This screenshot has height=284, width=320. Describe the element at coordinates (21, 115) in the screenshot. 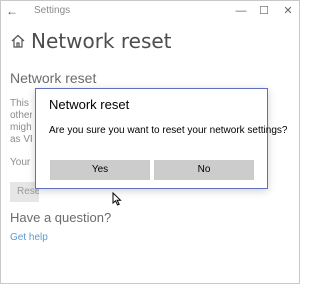

I see `description-line: other u` at that location.